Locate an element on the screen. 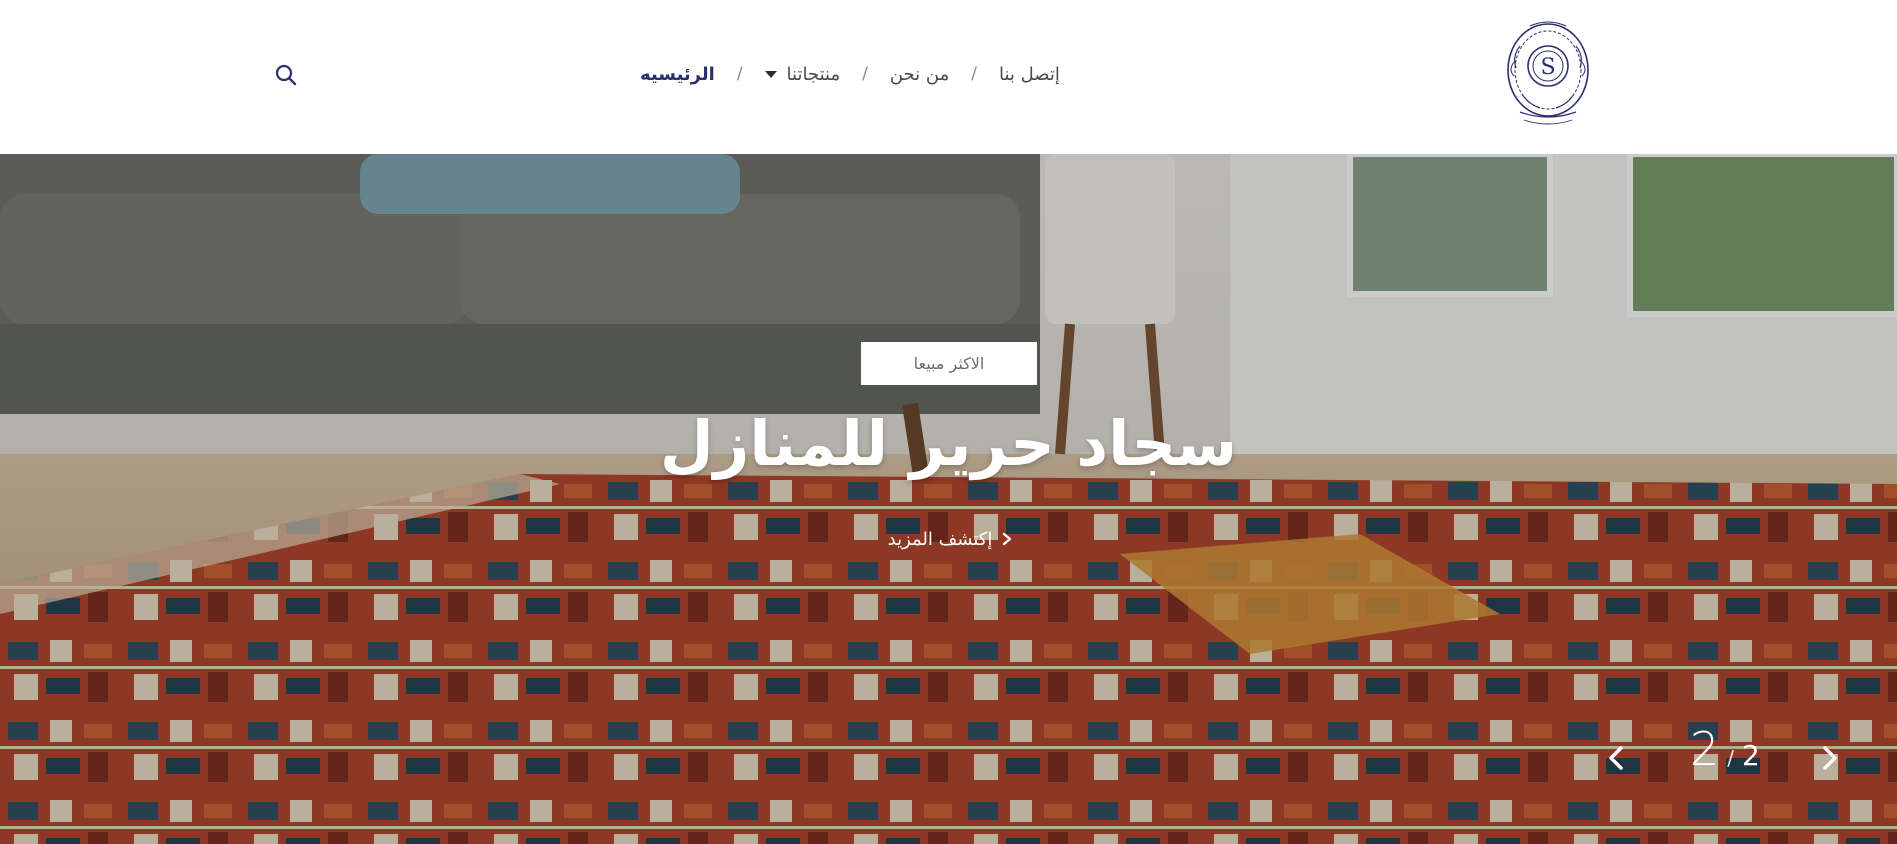 The height and width of the screenshot is (844, 1897). nav-item-label: إتصل بنا is located at coordinates (1029, 74).